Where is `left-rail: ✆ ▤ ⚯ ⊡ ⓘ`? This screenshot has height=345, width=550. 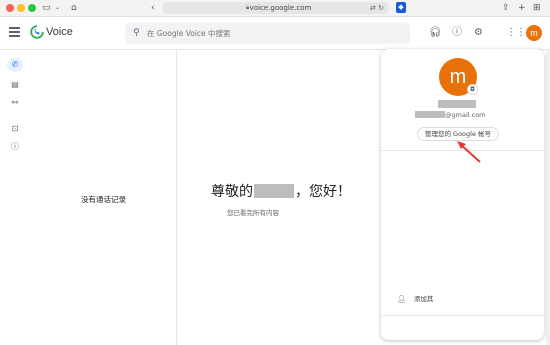
left-rail: ✆ ▤ ⚯ ⊡ ⓘ is located at coordinates (15, 197).